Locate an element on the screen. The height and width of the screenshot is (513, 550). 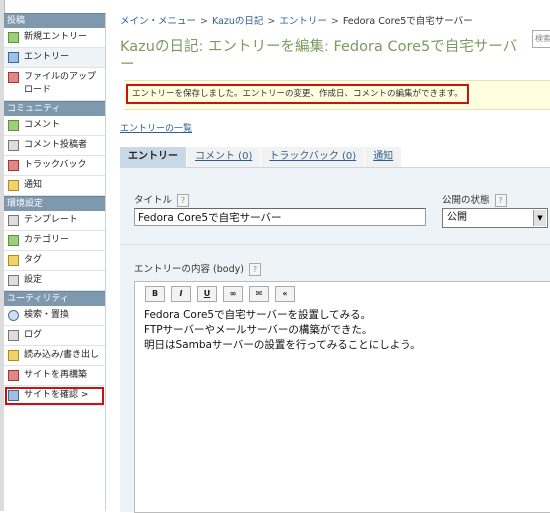
entry-icon is located at coordinates (13, 57).